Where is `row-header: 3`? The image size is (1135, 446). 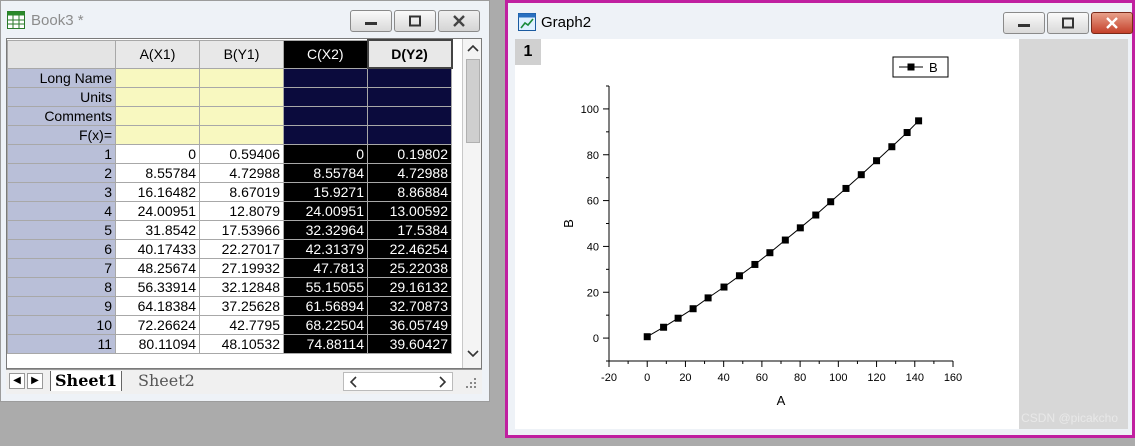
row-header: 3 is located at coordinates (61, 191).